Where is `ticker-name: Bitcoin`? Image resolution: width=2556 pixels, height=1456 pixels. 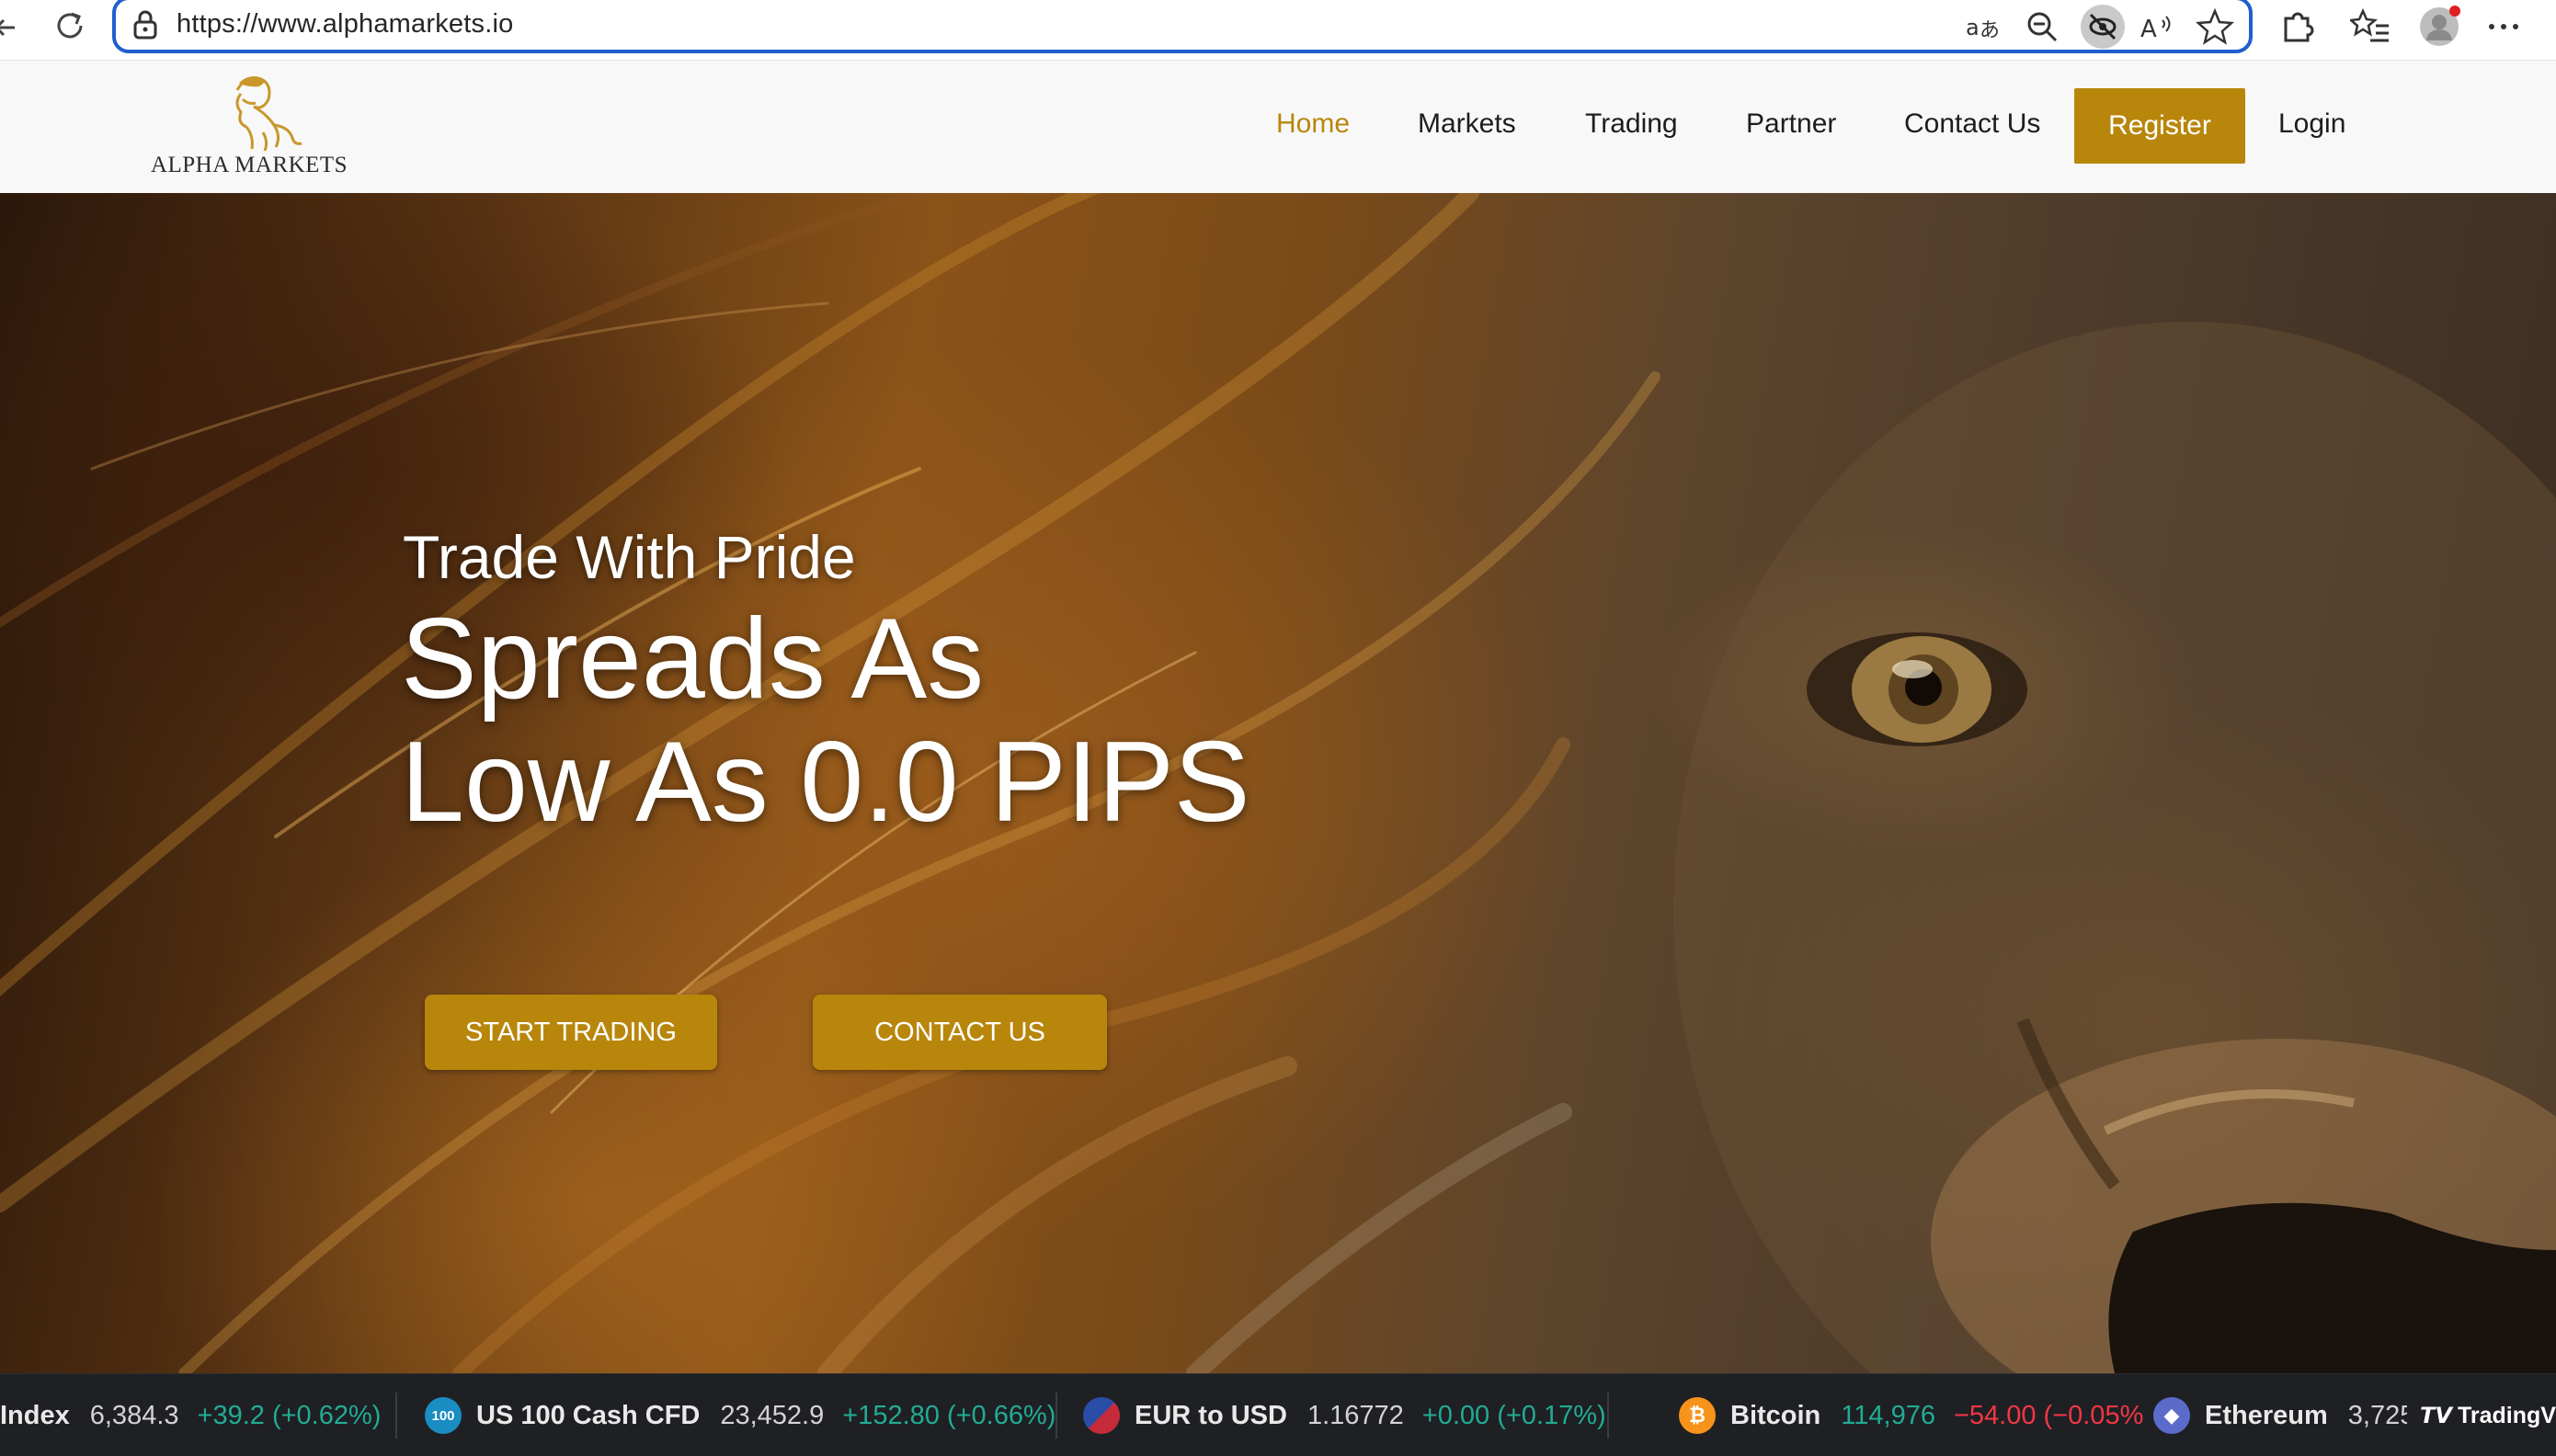 ticker-name: Bitcoin is located at coordinates (1775, 1415).